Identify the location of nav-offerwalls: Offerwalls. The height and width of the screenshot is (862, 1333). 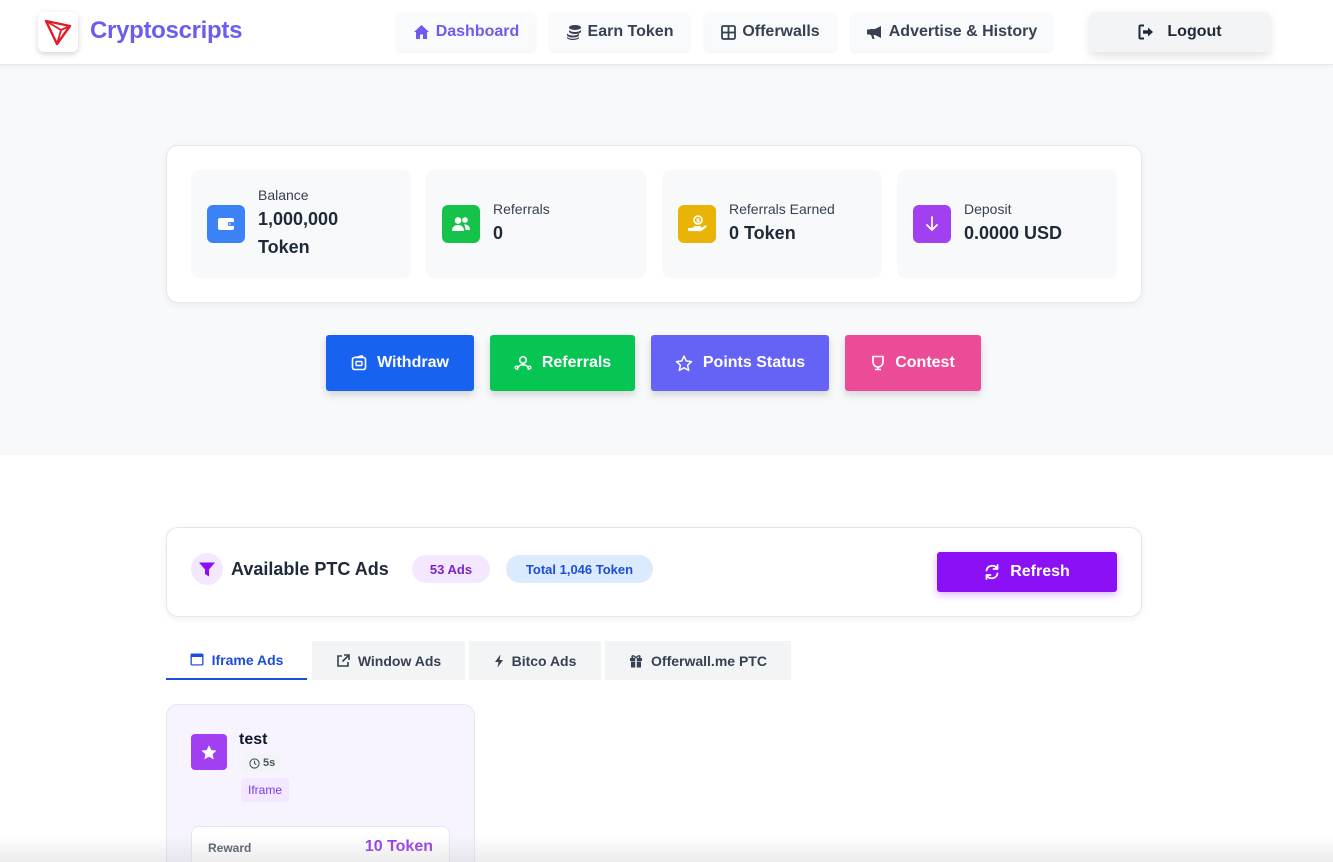
(770, 32).